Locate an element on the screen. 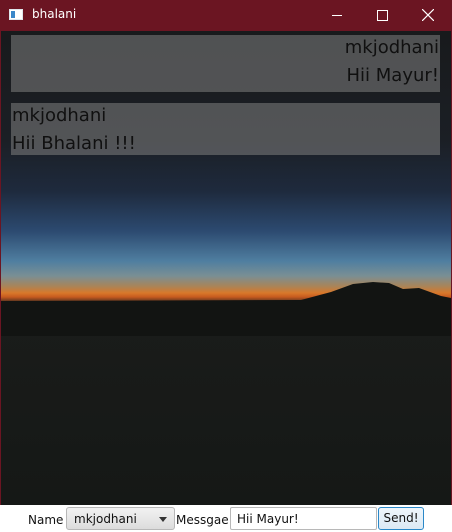  message-text: Hii Bhalani !!! is located at coordinates (74, 143).